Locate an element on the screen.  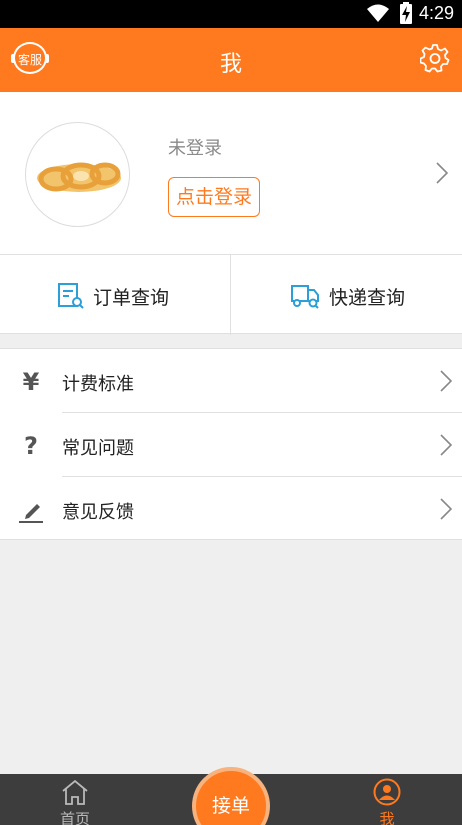
order-query-button: 订单查询 is located at coordinates (115, 295).